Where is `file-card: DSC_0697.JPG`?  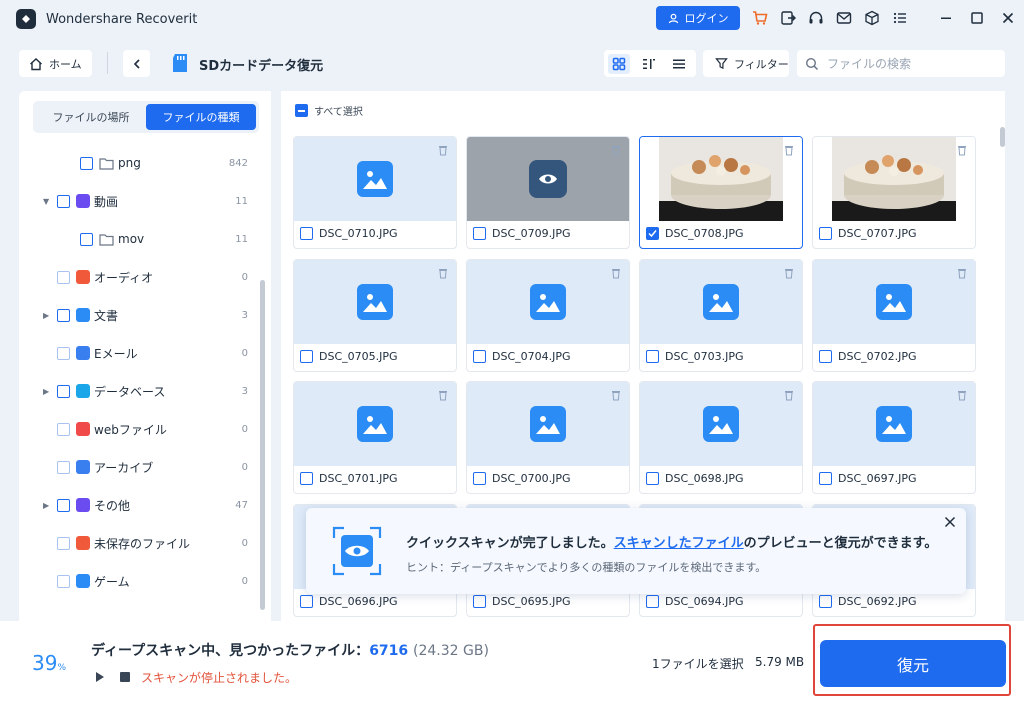 file-card: DSC_0697.JPG is located at coordinates (894, 437).